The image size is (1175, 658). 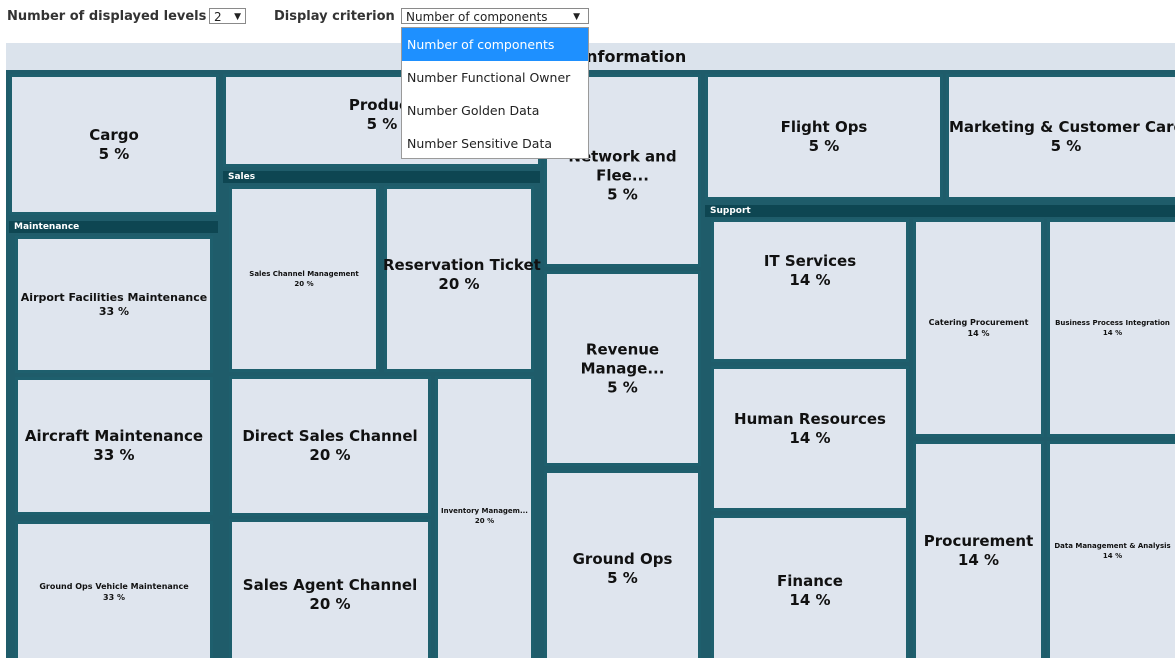 What do you see at coordinates (495, 143) in the screenshot?
I see `criterion-option: Number Sensitive Data` at bounding box center [495, 143].